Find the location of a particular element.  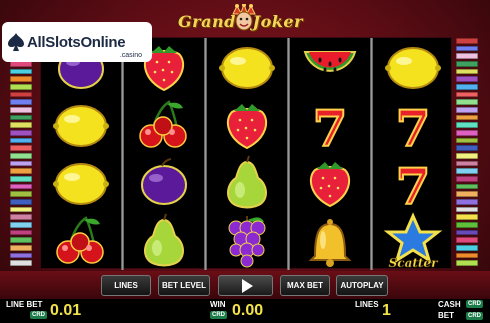

autoplay-button: AUTOPLAY is located at coordinates (362, 285).